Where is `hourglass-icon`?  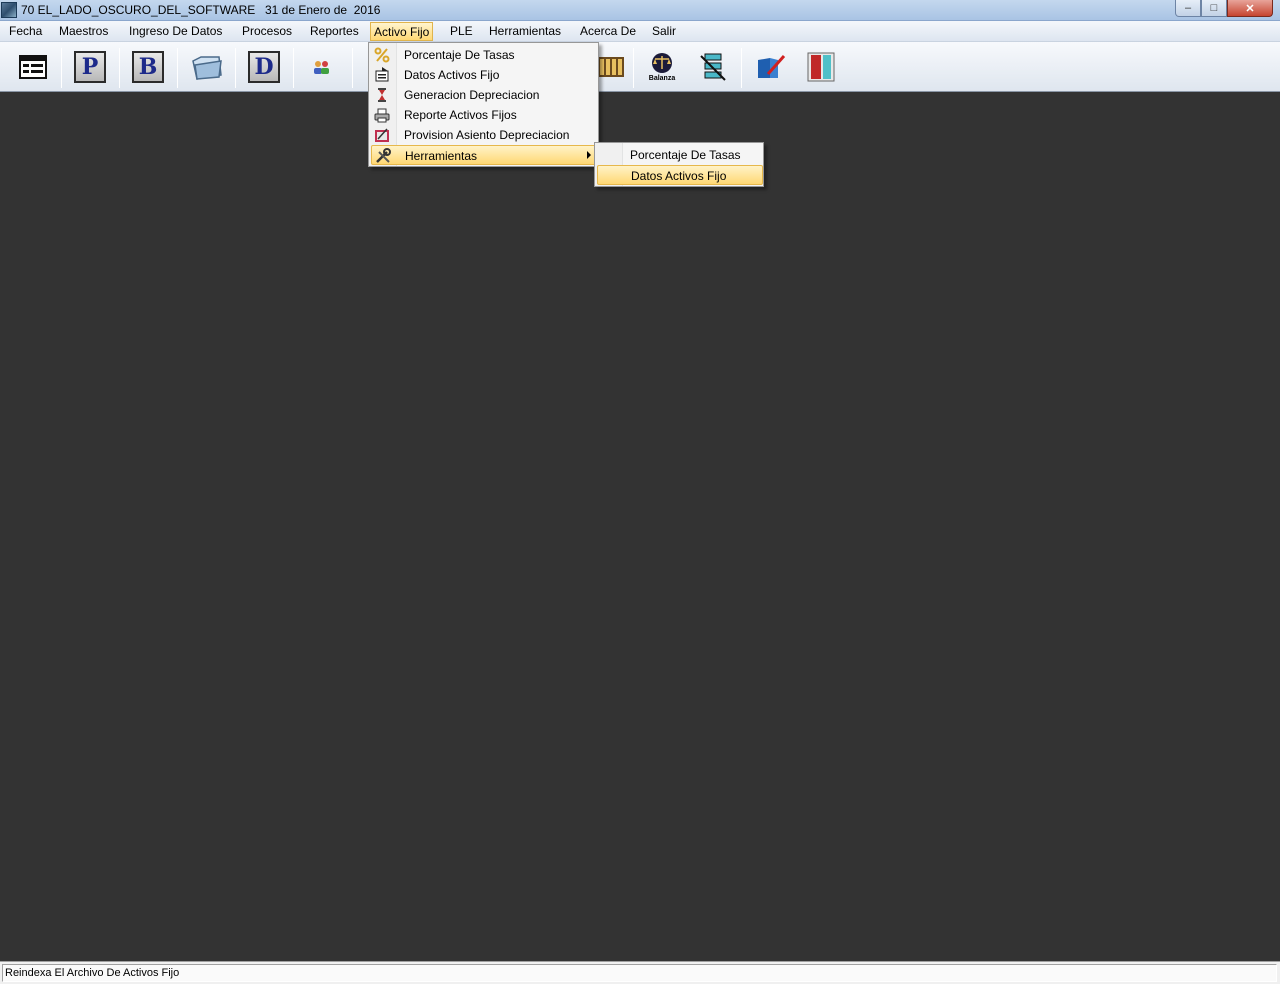 hourglass-icon is located at coordinates (382, 95).